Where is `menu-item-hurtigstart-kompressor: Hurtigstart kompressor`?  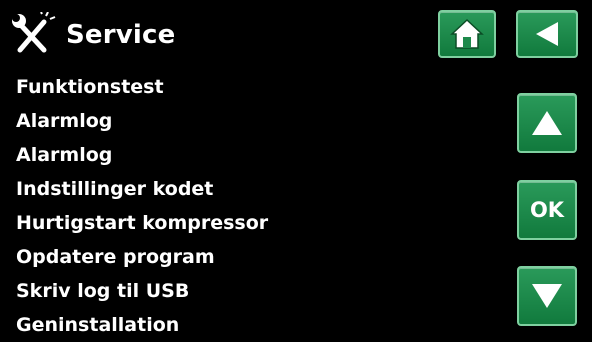 menu-item-hurtigstart-kompressor: Hurtigstart kompressor is located at coordinates (142, 223).